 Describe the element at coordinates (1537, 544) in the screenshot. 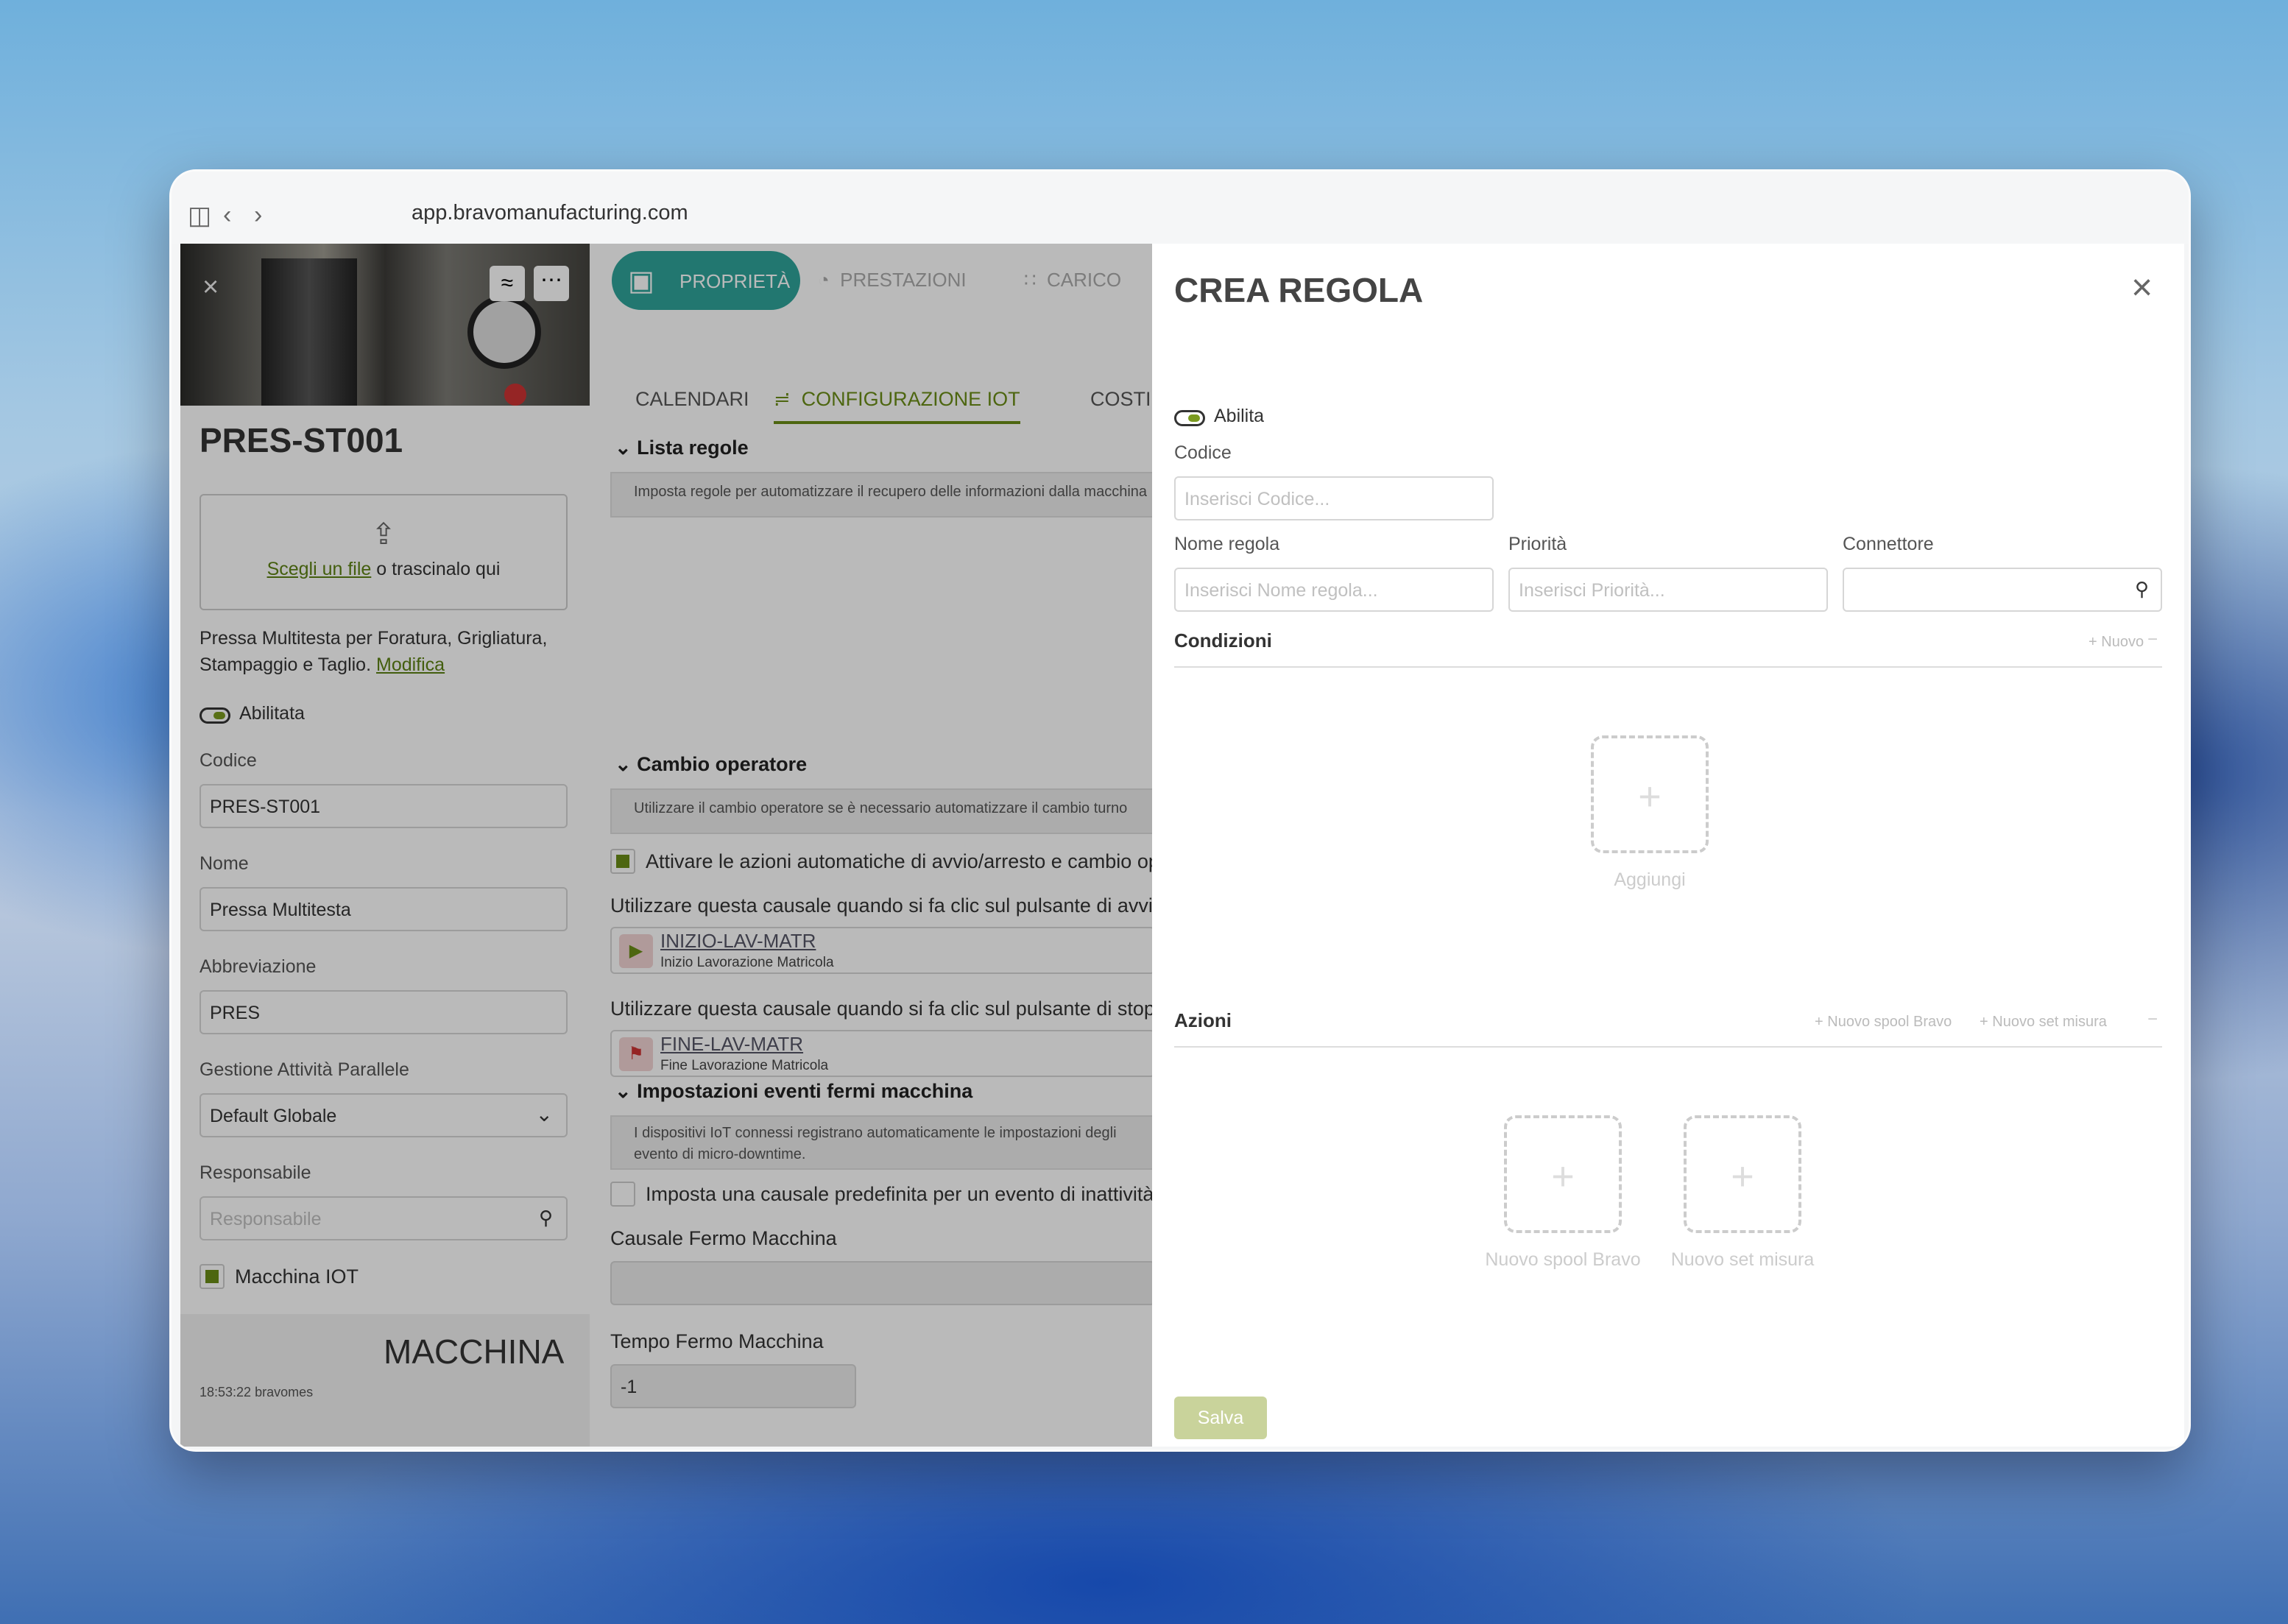

I see `priority-label: Priorità` at that location.